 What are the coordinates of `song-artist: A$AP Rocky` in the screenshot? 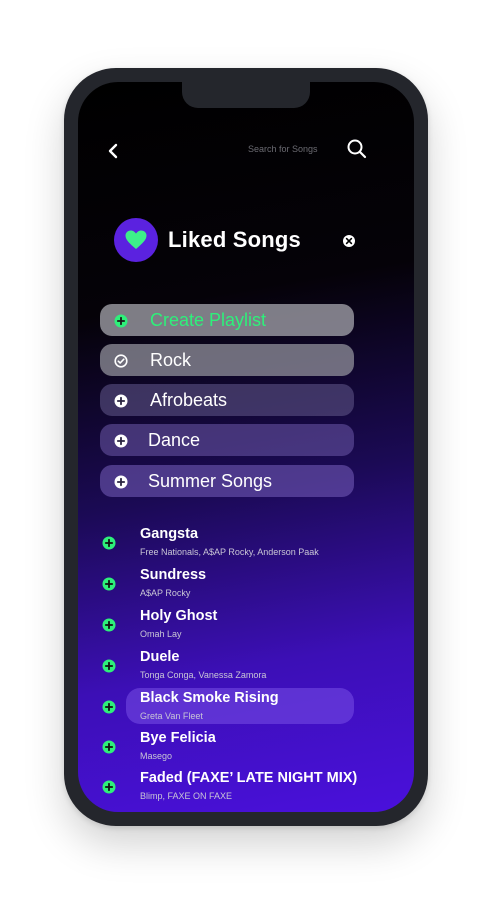 It's located at (165, 593).